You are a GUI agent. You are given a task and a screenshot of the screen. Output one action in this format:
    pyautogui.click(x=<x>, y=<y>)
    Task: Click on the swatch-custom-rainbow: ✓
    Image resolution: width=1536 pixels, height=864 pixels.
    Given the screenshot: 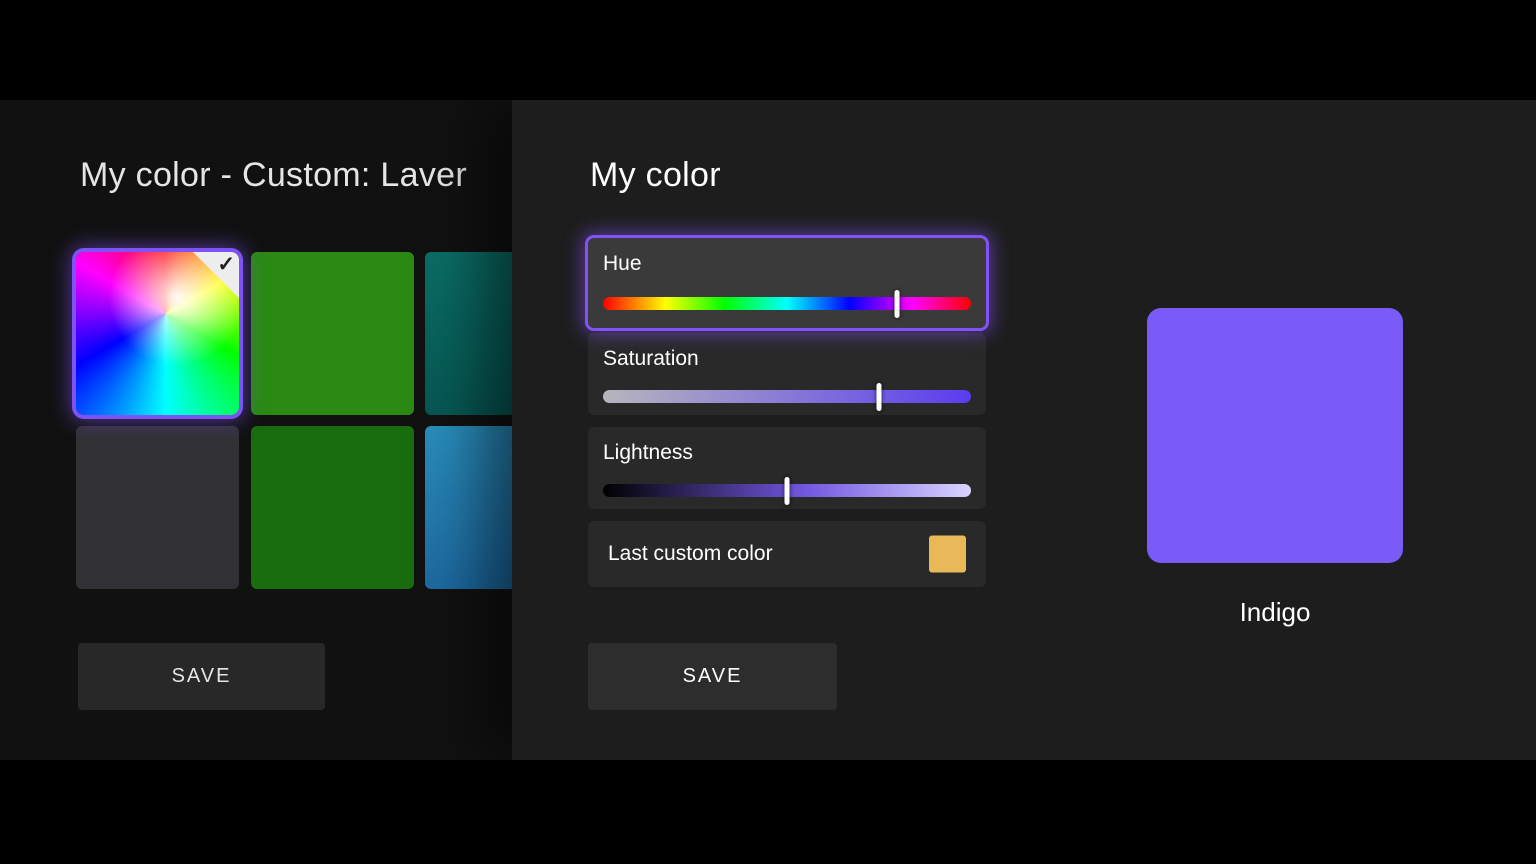 What is the action you would take?
    pyautogui.click(x=157, y=333)
    